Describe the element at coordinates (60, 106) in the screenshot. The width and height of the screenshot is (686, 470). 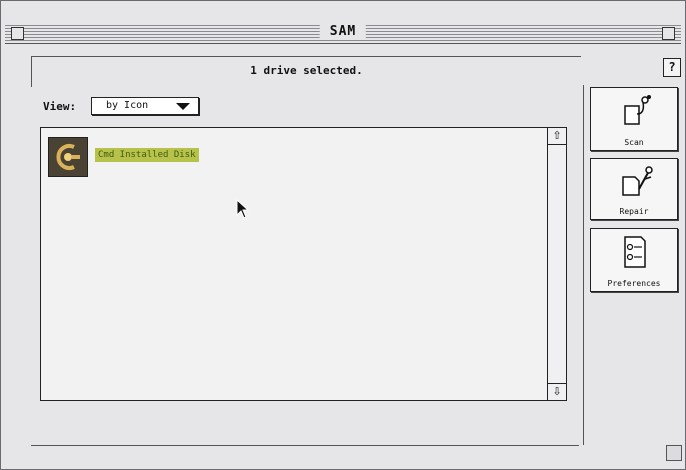
I see `view-label: View:` at that location.